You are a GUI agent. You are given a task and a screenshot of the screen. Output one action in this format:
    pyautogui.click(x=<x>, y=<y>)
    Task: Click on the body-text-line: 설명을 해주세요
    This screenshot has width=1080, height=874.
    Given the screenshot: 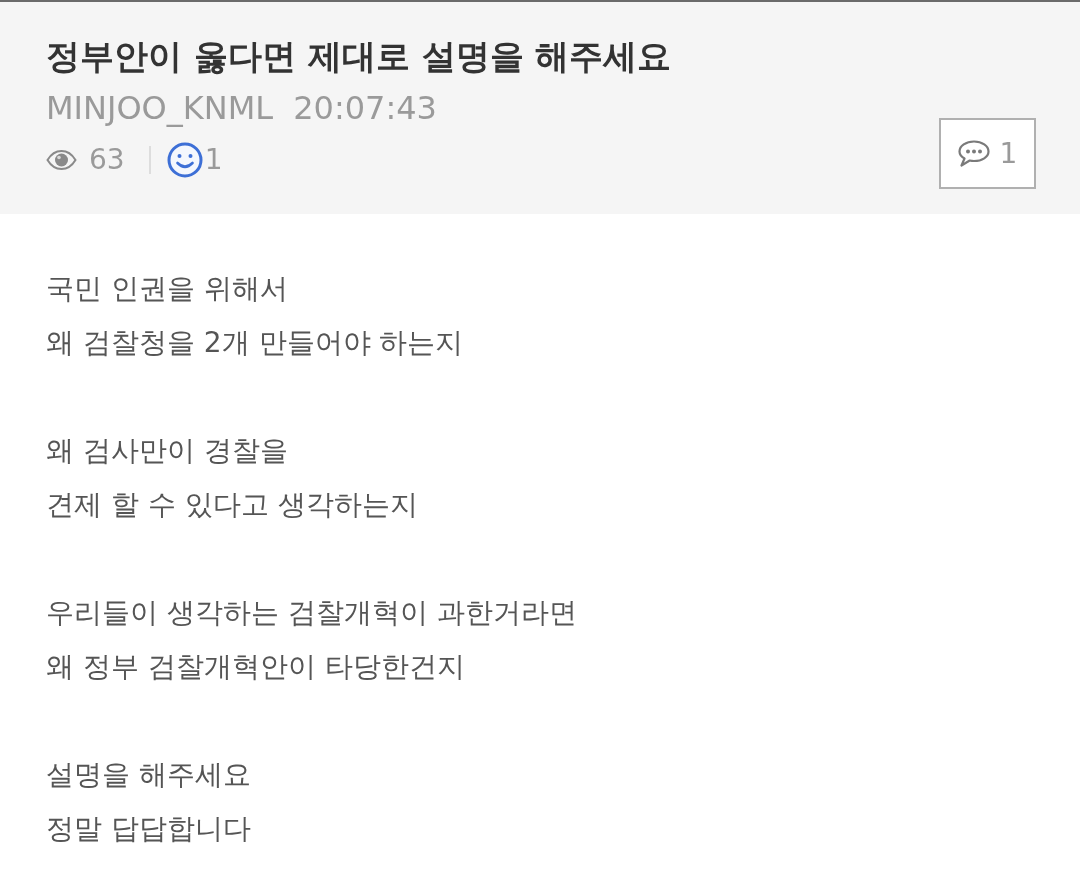 What is the action you would take?
    pyautogui.click(x=148, y=775)
    